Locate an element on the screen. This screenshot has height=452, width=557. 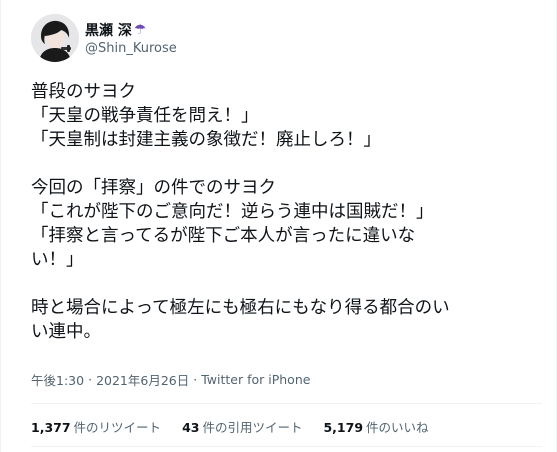
tweet-line: 「天皇制は封建主義の象徴だ！廃止しろ！」 is located at coordinates (206, 140).